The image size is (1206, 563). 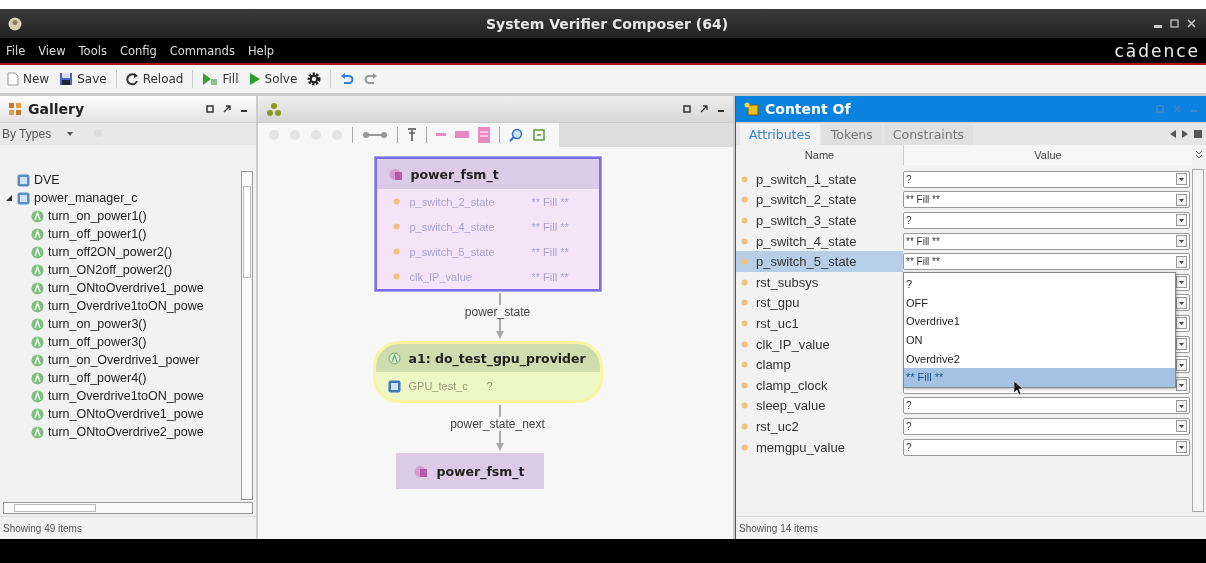 What do you see at coordinates (210, 79) in the screenshot?
I see `fill-icon` at bounding box center [210, 79].